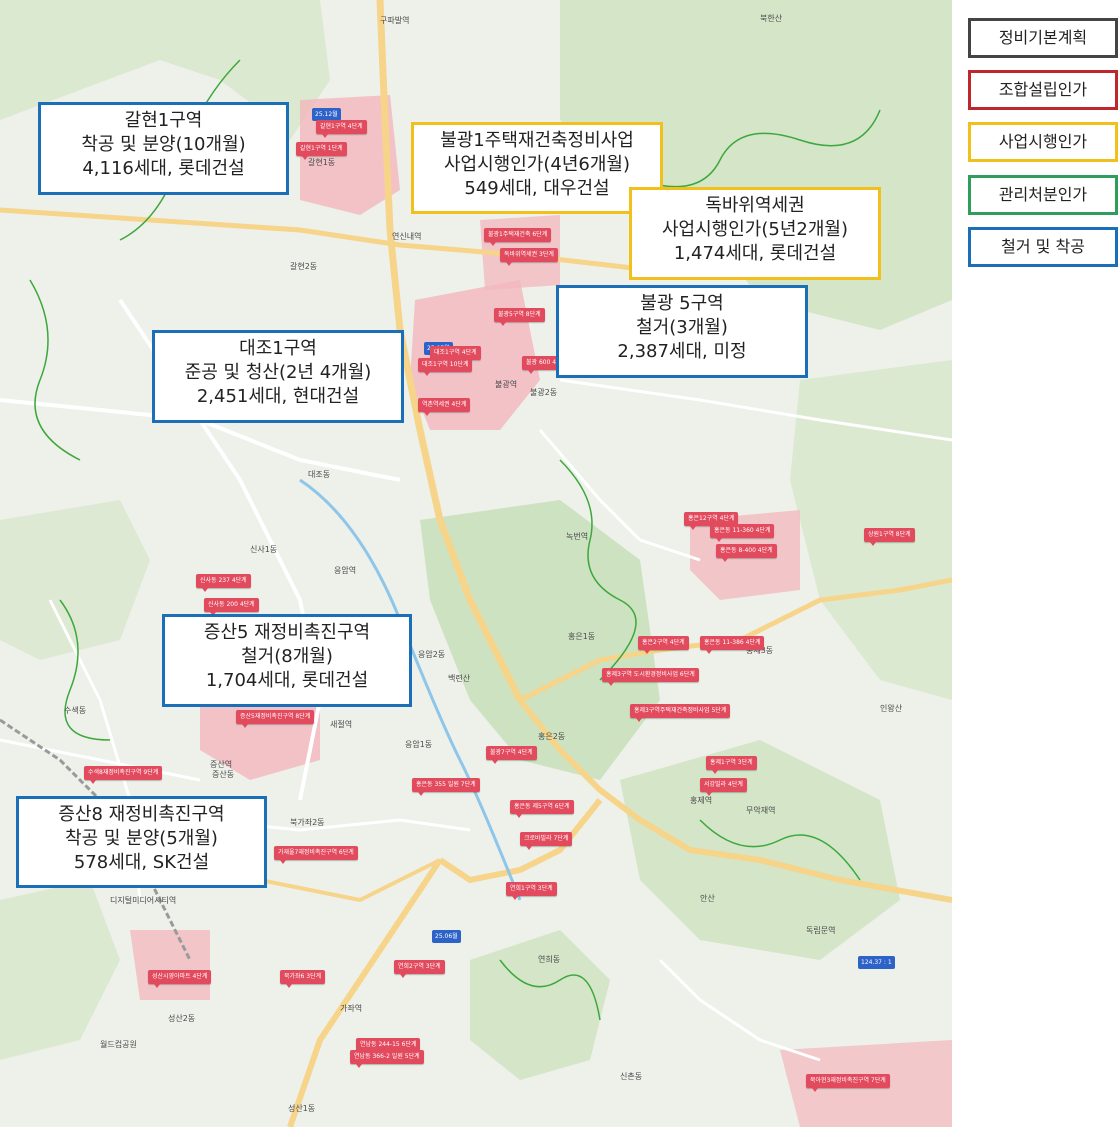  What do you see at coordinates (682, 351) in the screenshot?
I see `callout-summary: 2,387세대, 미정` at bounding box center [682, 351].